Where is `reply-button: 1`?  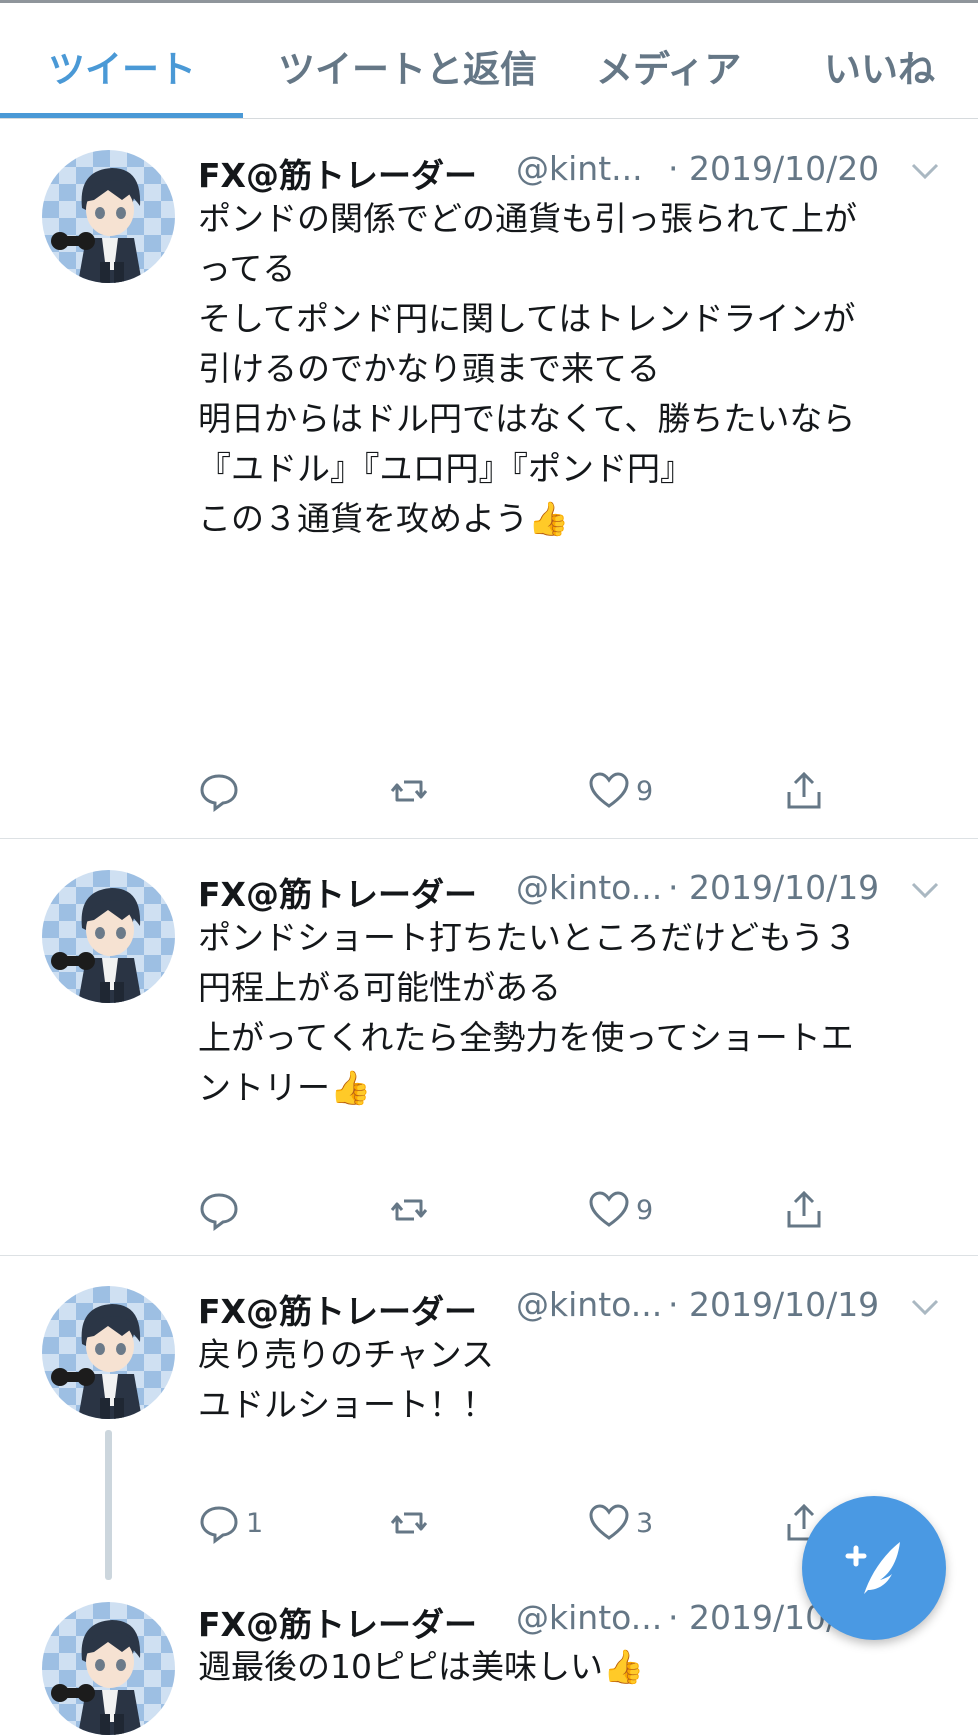 reply-button: 1 is located at coordinates (230, 1523).